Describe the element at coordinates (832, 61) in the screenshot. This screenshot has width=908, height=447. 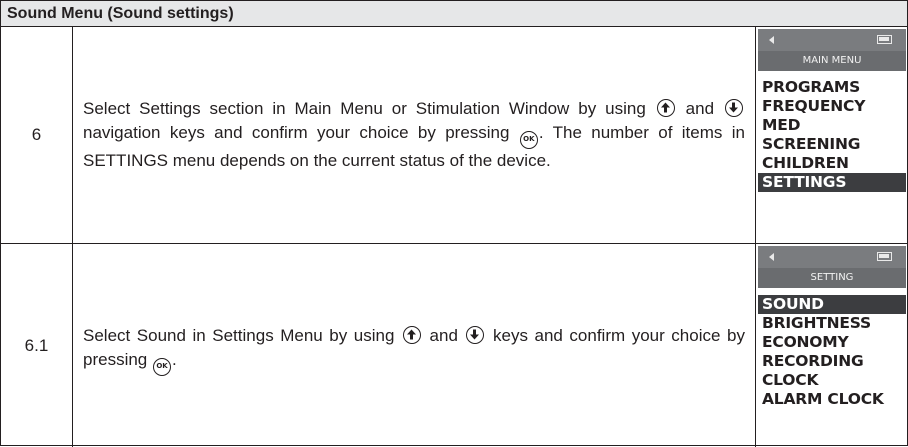
I see `screen-title: MAIN MENU` at that location.